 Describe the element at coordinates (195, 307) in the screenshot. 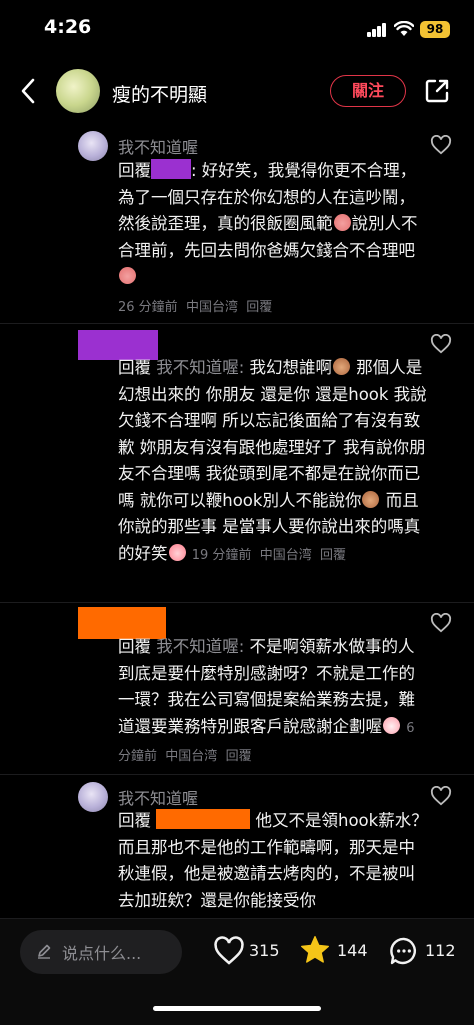

I see `comment-meta: 26 分鐘前 中国台湾 回覆` at that location.